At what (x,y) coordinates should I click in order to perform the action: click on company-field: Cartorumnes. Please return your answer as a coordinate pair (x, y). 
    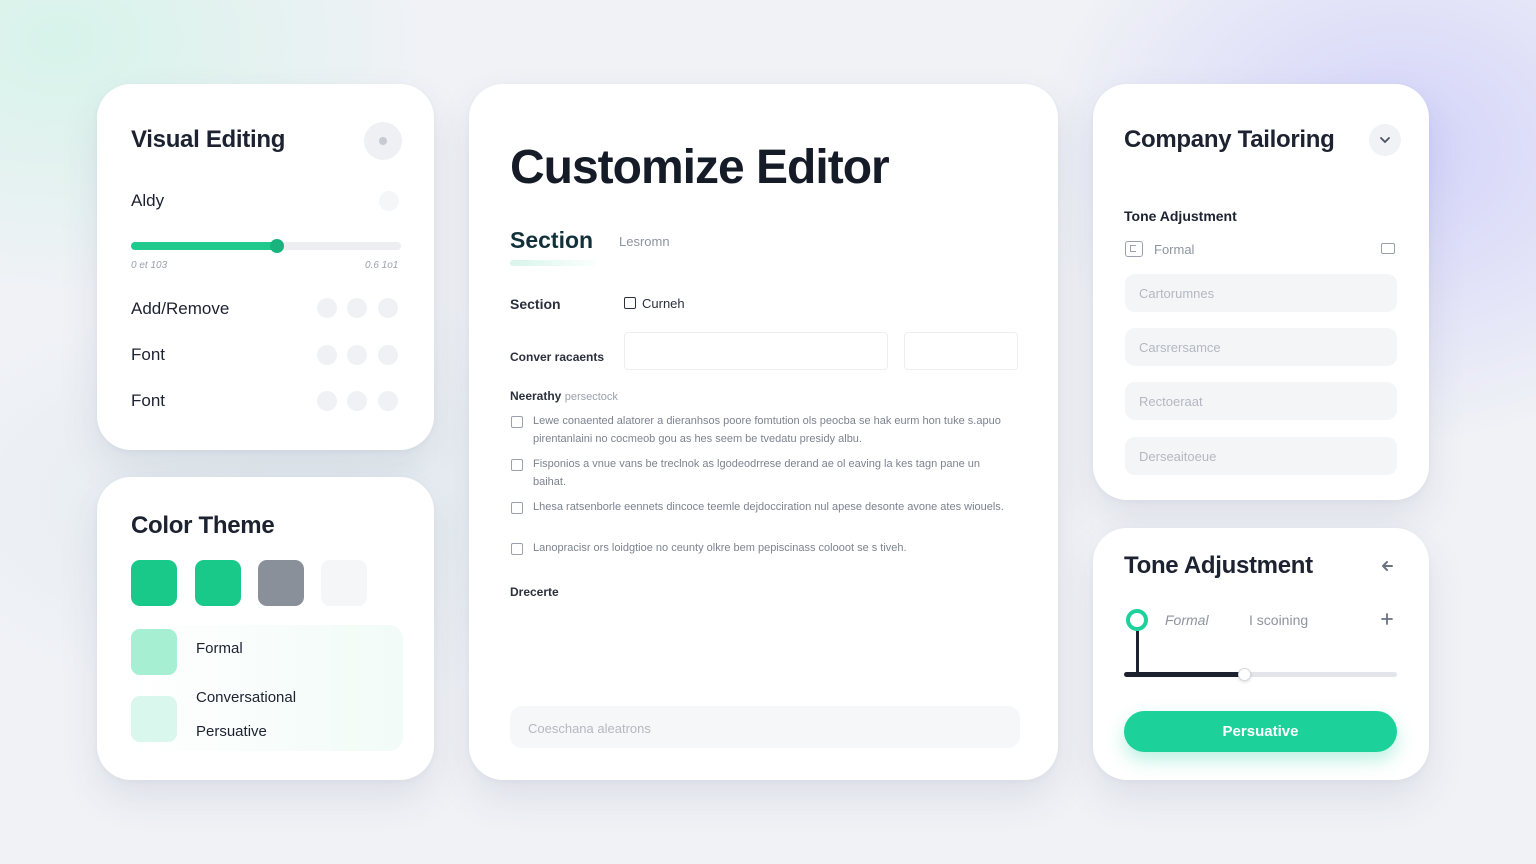
    Looking at the image, I should click on (1261, 293).